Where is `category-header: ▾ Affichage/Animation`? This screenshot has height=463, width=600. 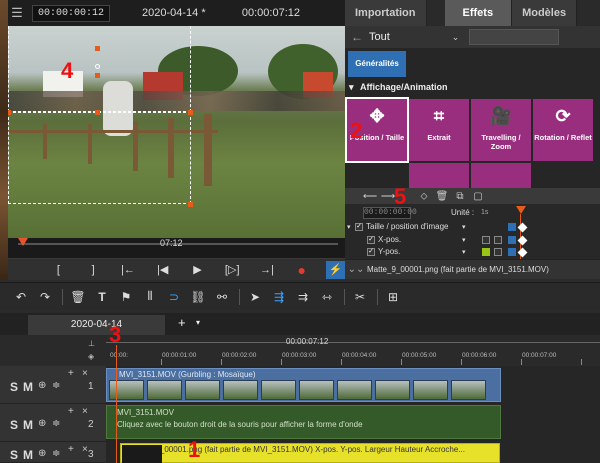
category-header: ▾ Affichage/Animation is located at coordinates (472, 89).